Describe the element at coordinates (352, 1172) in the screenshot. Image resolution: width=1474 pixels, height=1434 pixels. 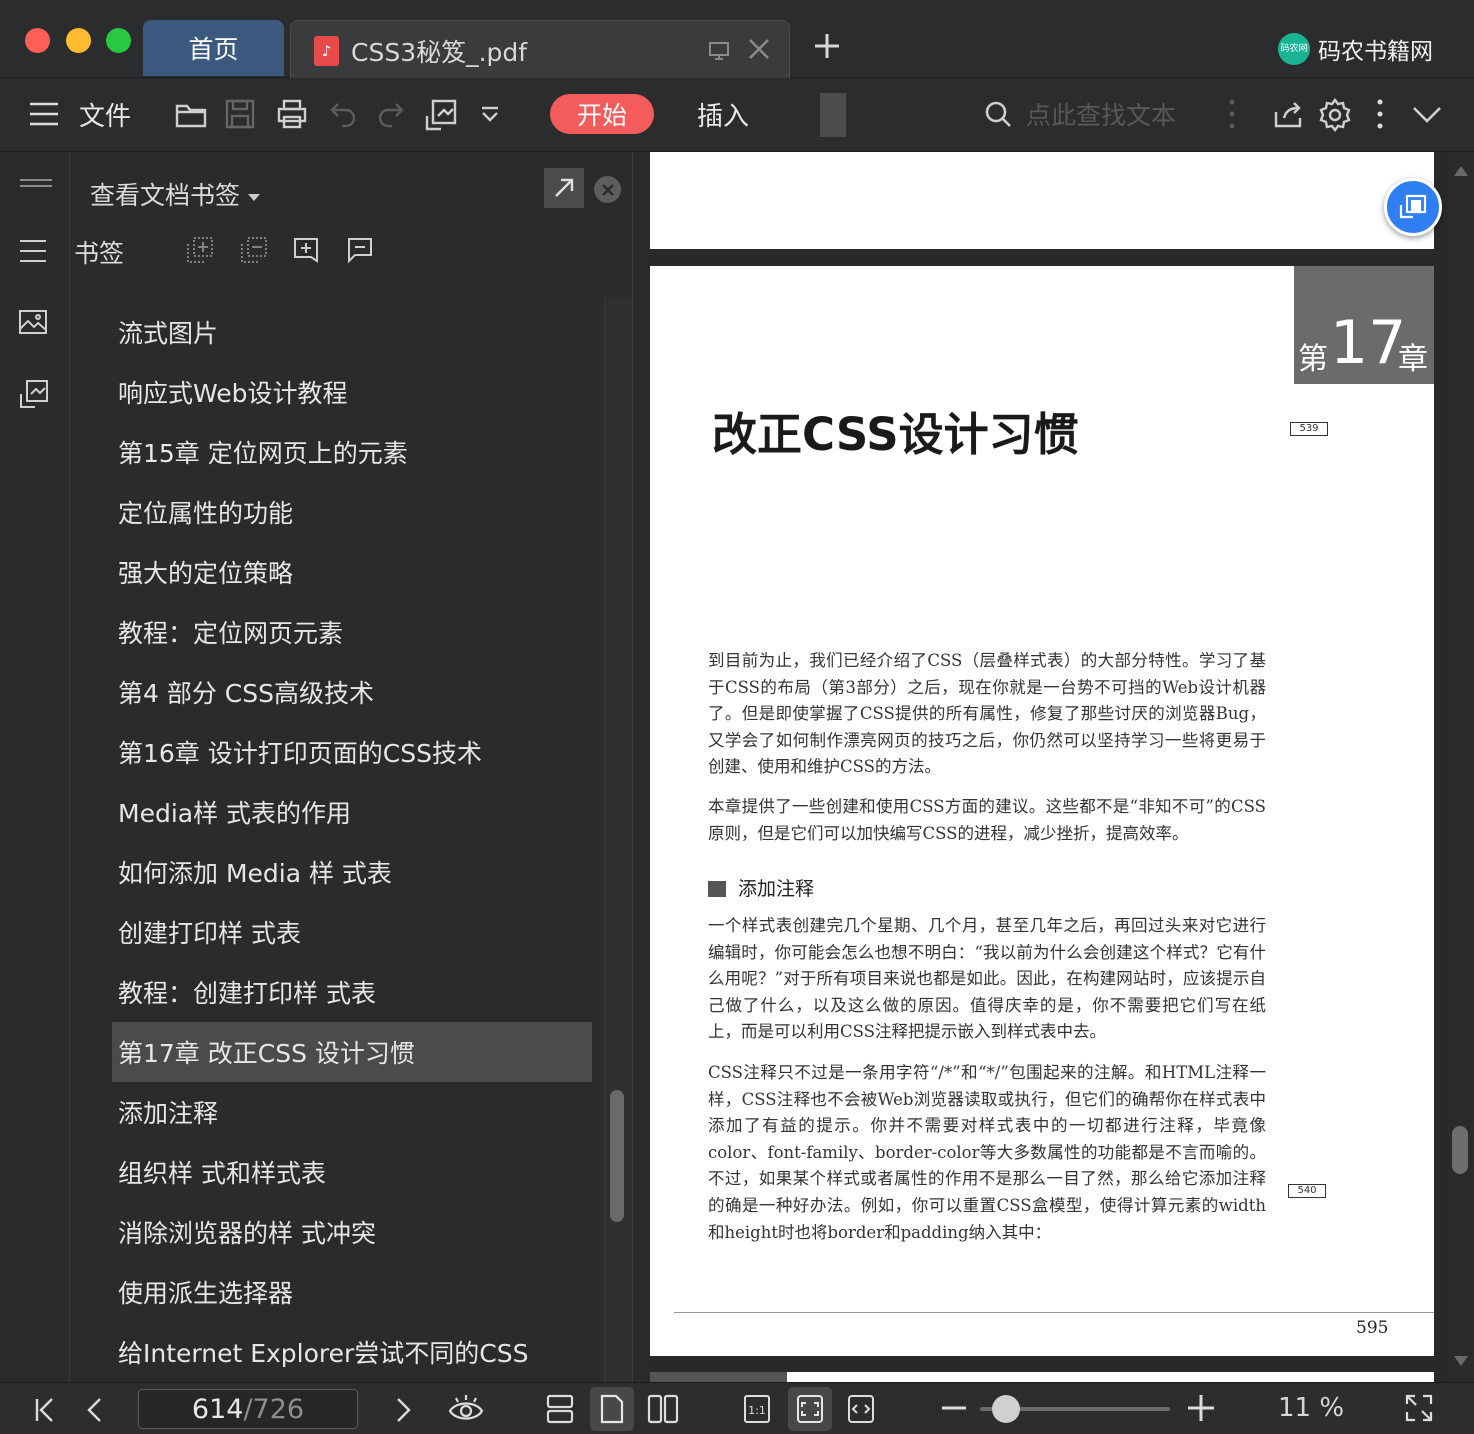
I see `bookmark-item: 组织样 式和样式表` at that location.